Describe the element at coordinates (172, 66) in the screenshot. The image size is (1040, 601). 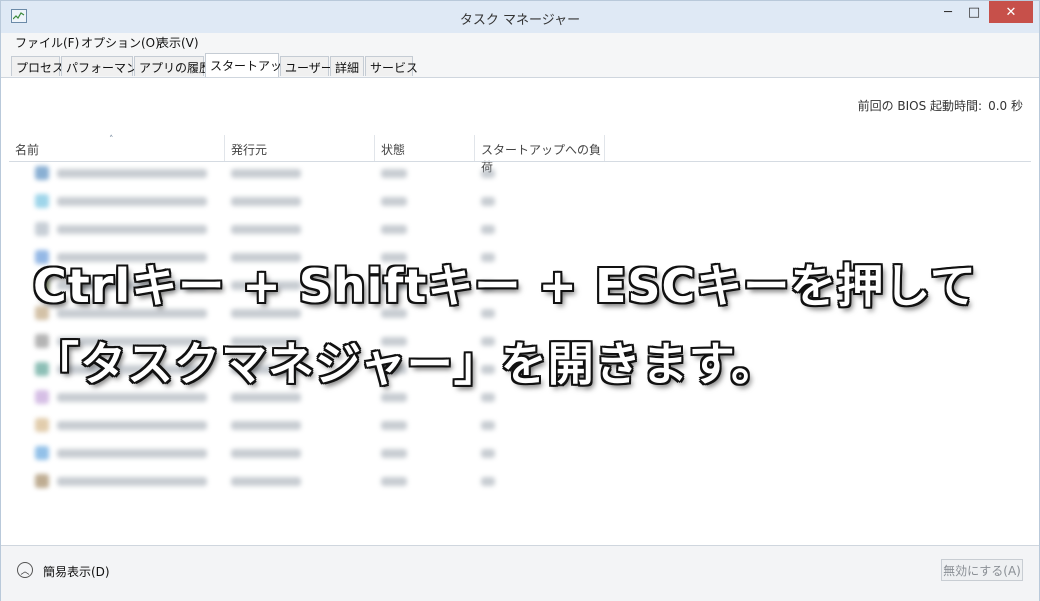
I see `tab-app-history: アプリの履歴` at that location.